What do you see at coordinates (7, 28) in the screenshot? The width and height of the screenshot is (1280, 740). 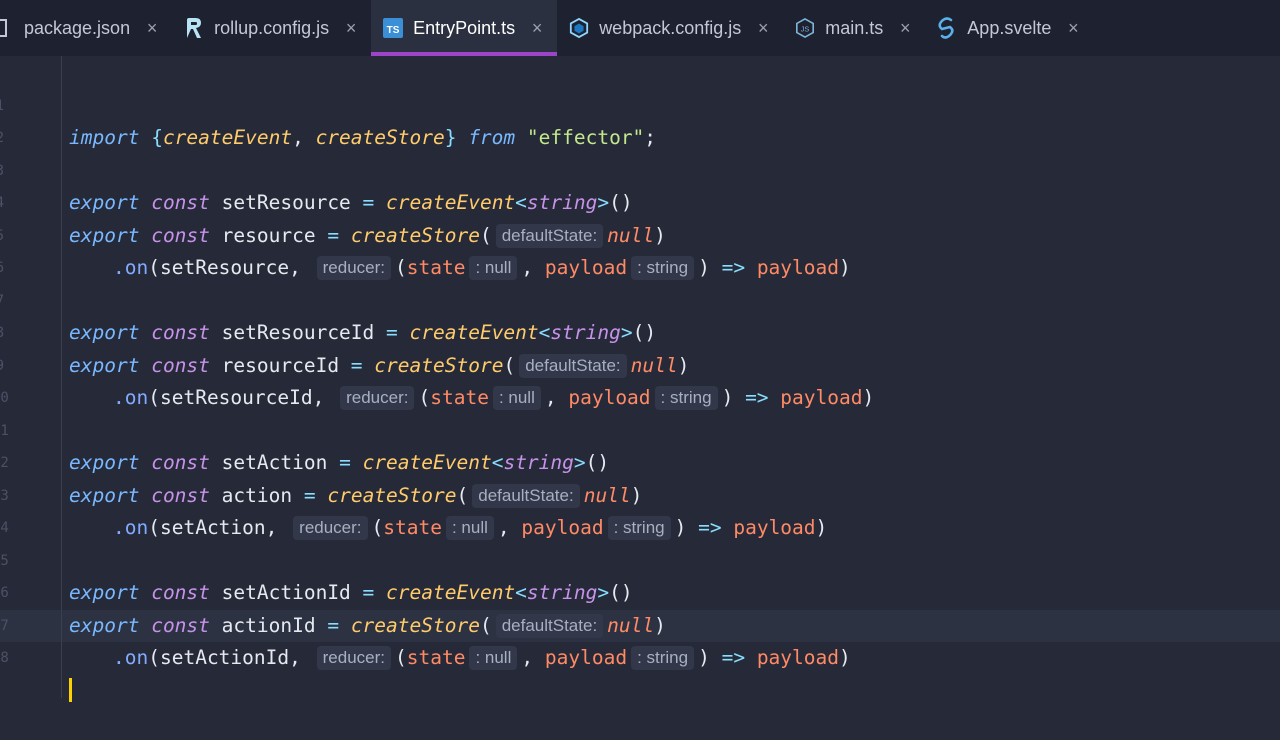 I see `json-file-icon` at bounding box center [7, 28].